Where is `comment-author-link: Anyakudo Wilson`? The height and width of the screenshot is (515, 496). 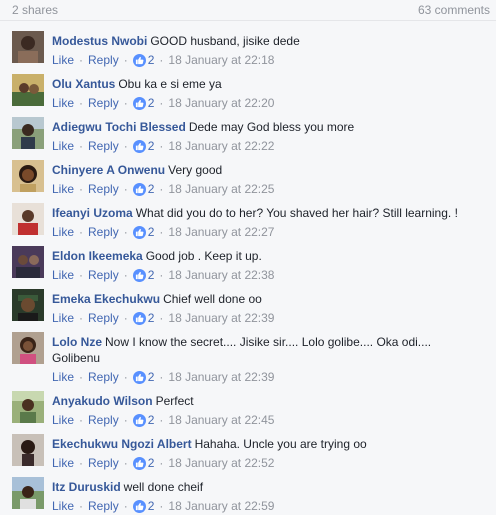 comment-author-link: Anyakudo Wilson is located at coordinates (102, 401).